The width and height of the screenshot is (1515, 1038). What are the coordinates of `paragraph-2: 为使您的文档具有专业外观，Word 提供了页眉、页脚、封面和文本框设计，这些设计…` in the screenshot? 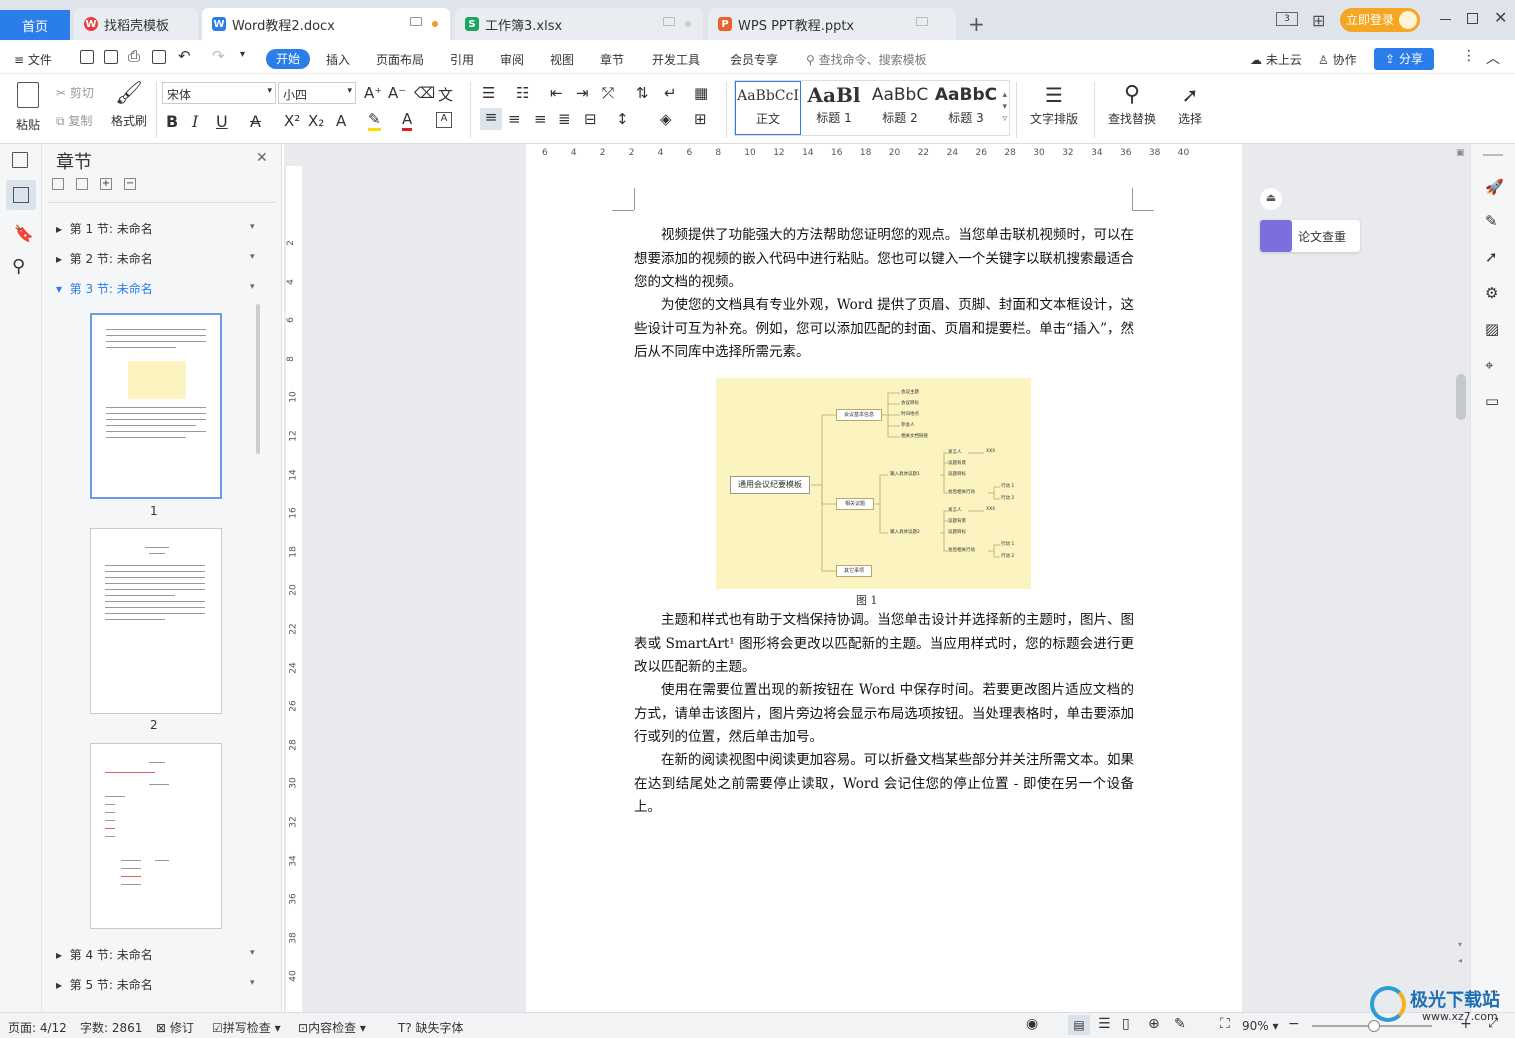 It's located at (884, 329).